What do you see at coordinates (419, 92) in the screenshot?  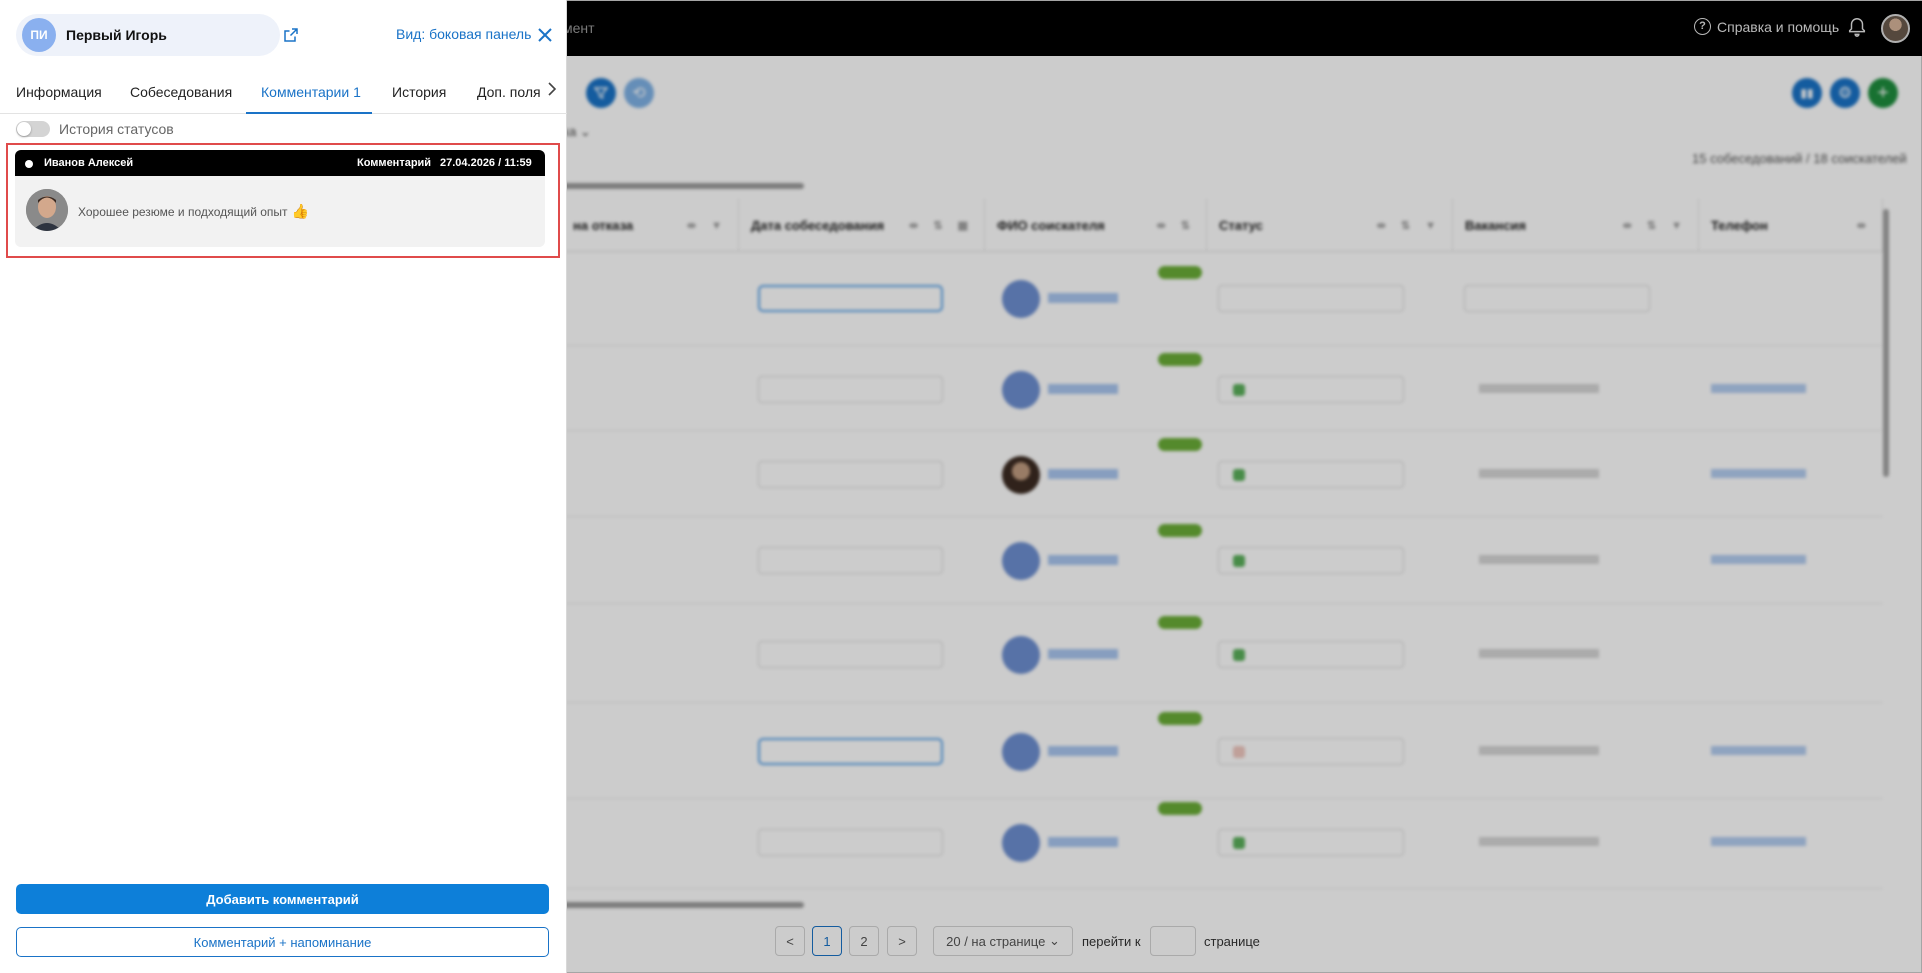 I see `tab-history: История` at bounding box center [419, 92].